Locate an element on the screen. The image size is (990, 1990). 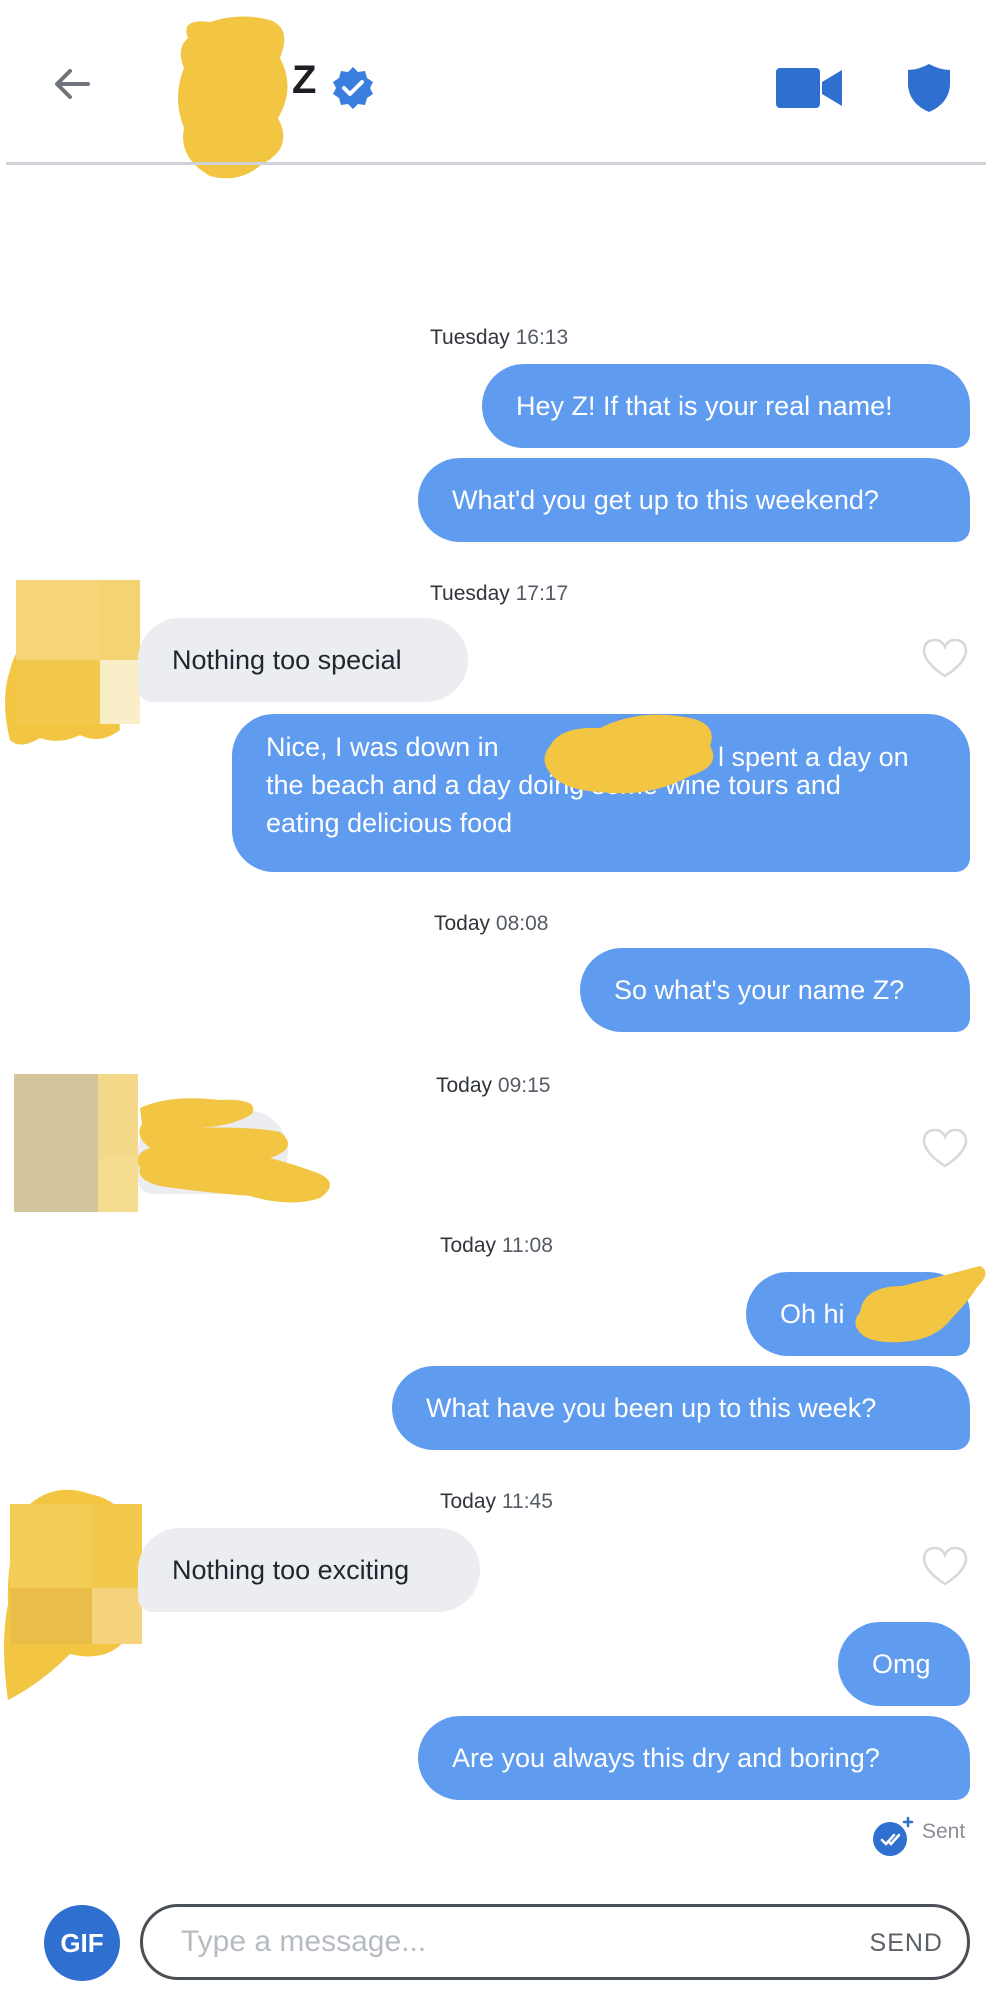
message-redaction is located at coordinates (233, 1150).